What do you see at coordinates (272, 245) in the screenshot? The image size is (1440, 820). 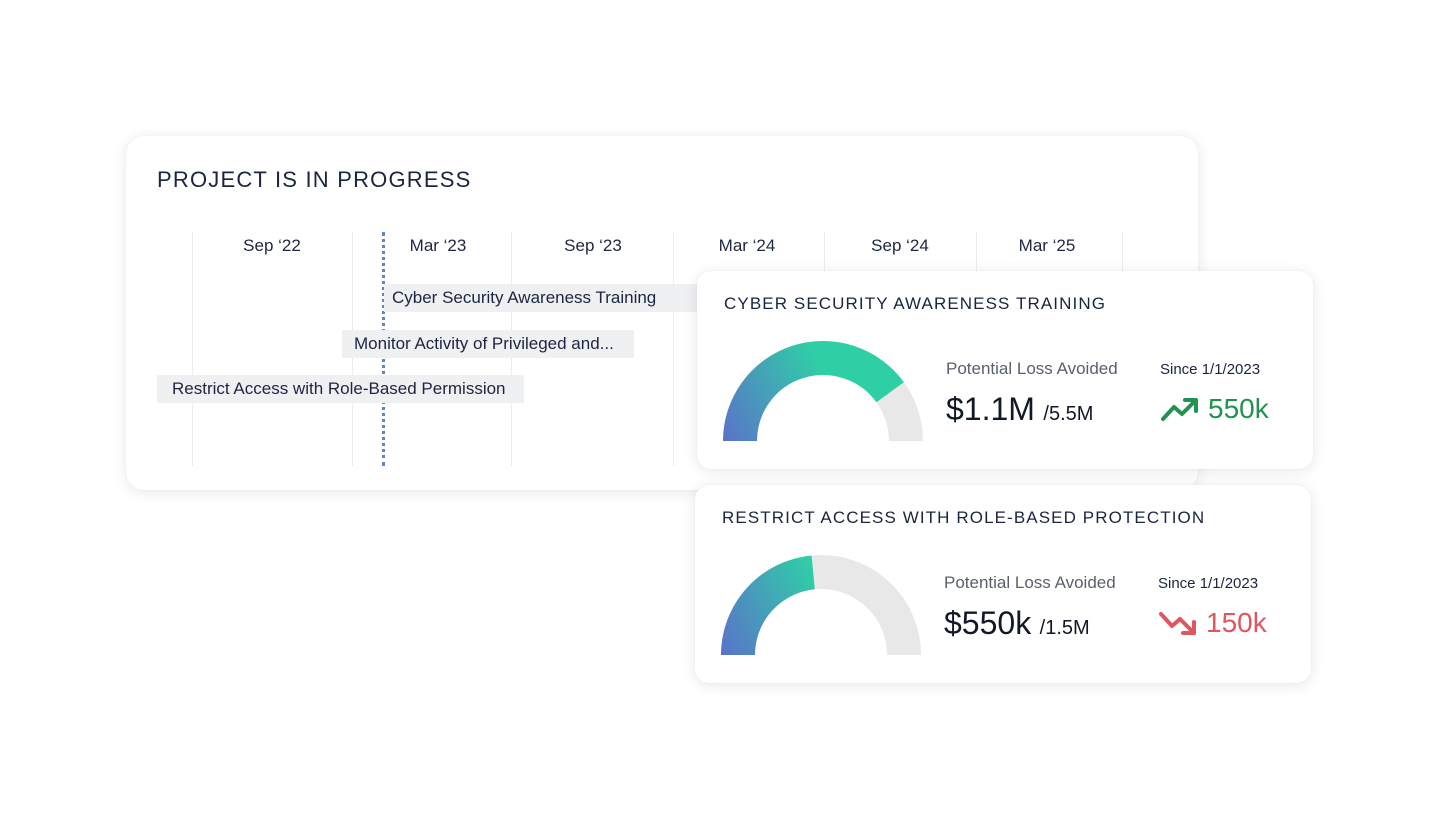 I see `period-label-sep-22: Sep ‘22` at bounding box center [272, 245].